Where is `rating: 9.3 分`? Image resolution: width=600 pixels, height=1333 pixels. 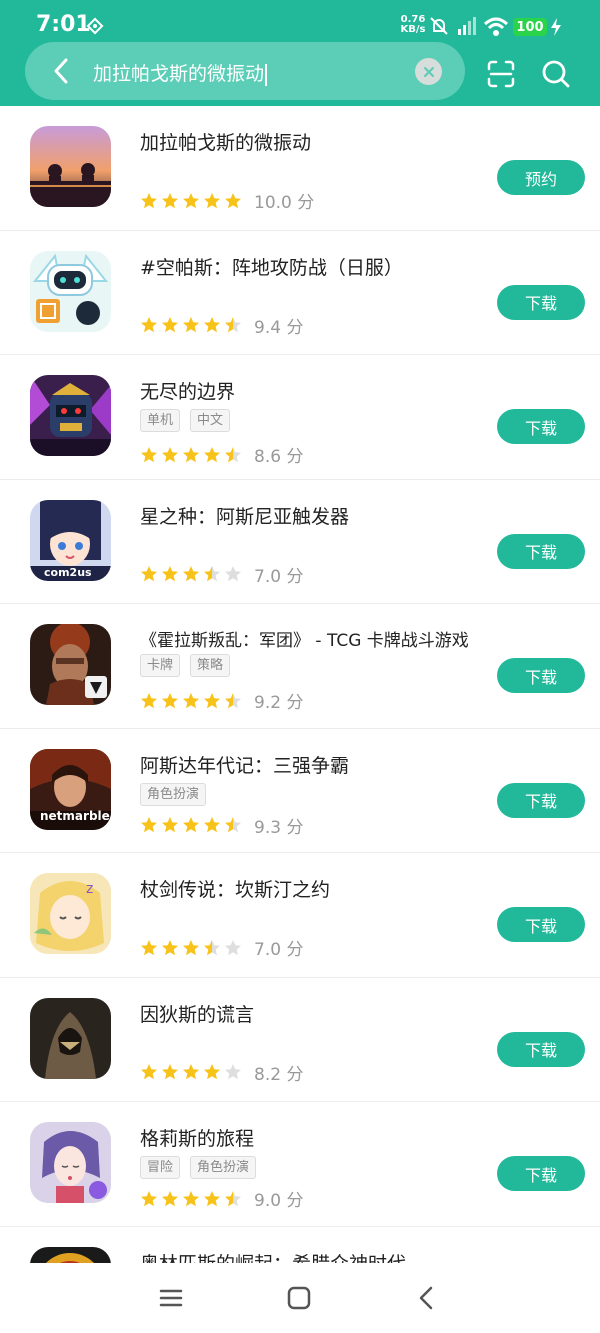 rating: 9.3 分 is located at coordinates (221, 825).